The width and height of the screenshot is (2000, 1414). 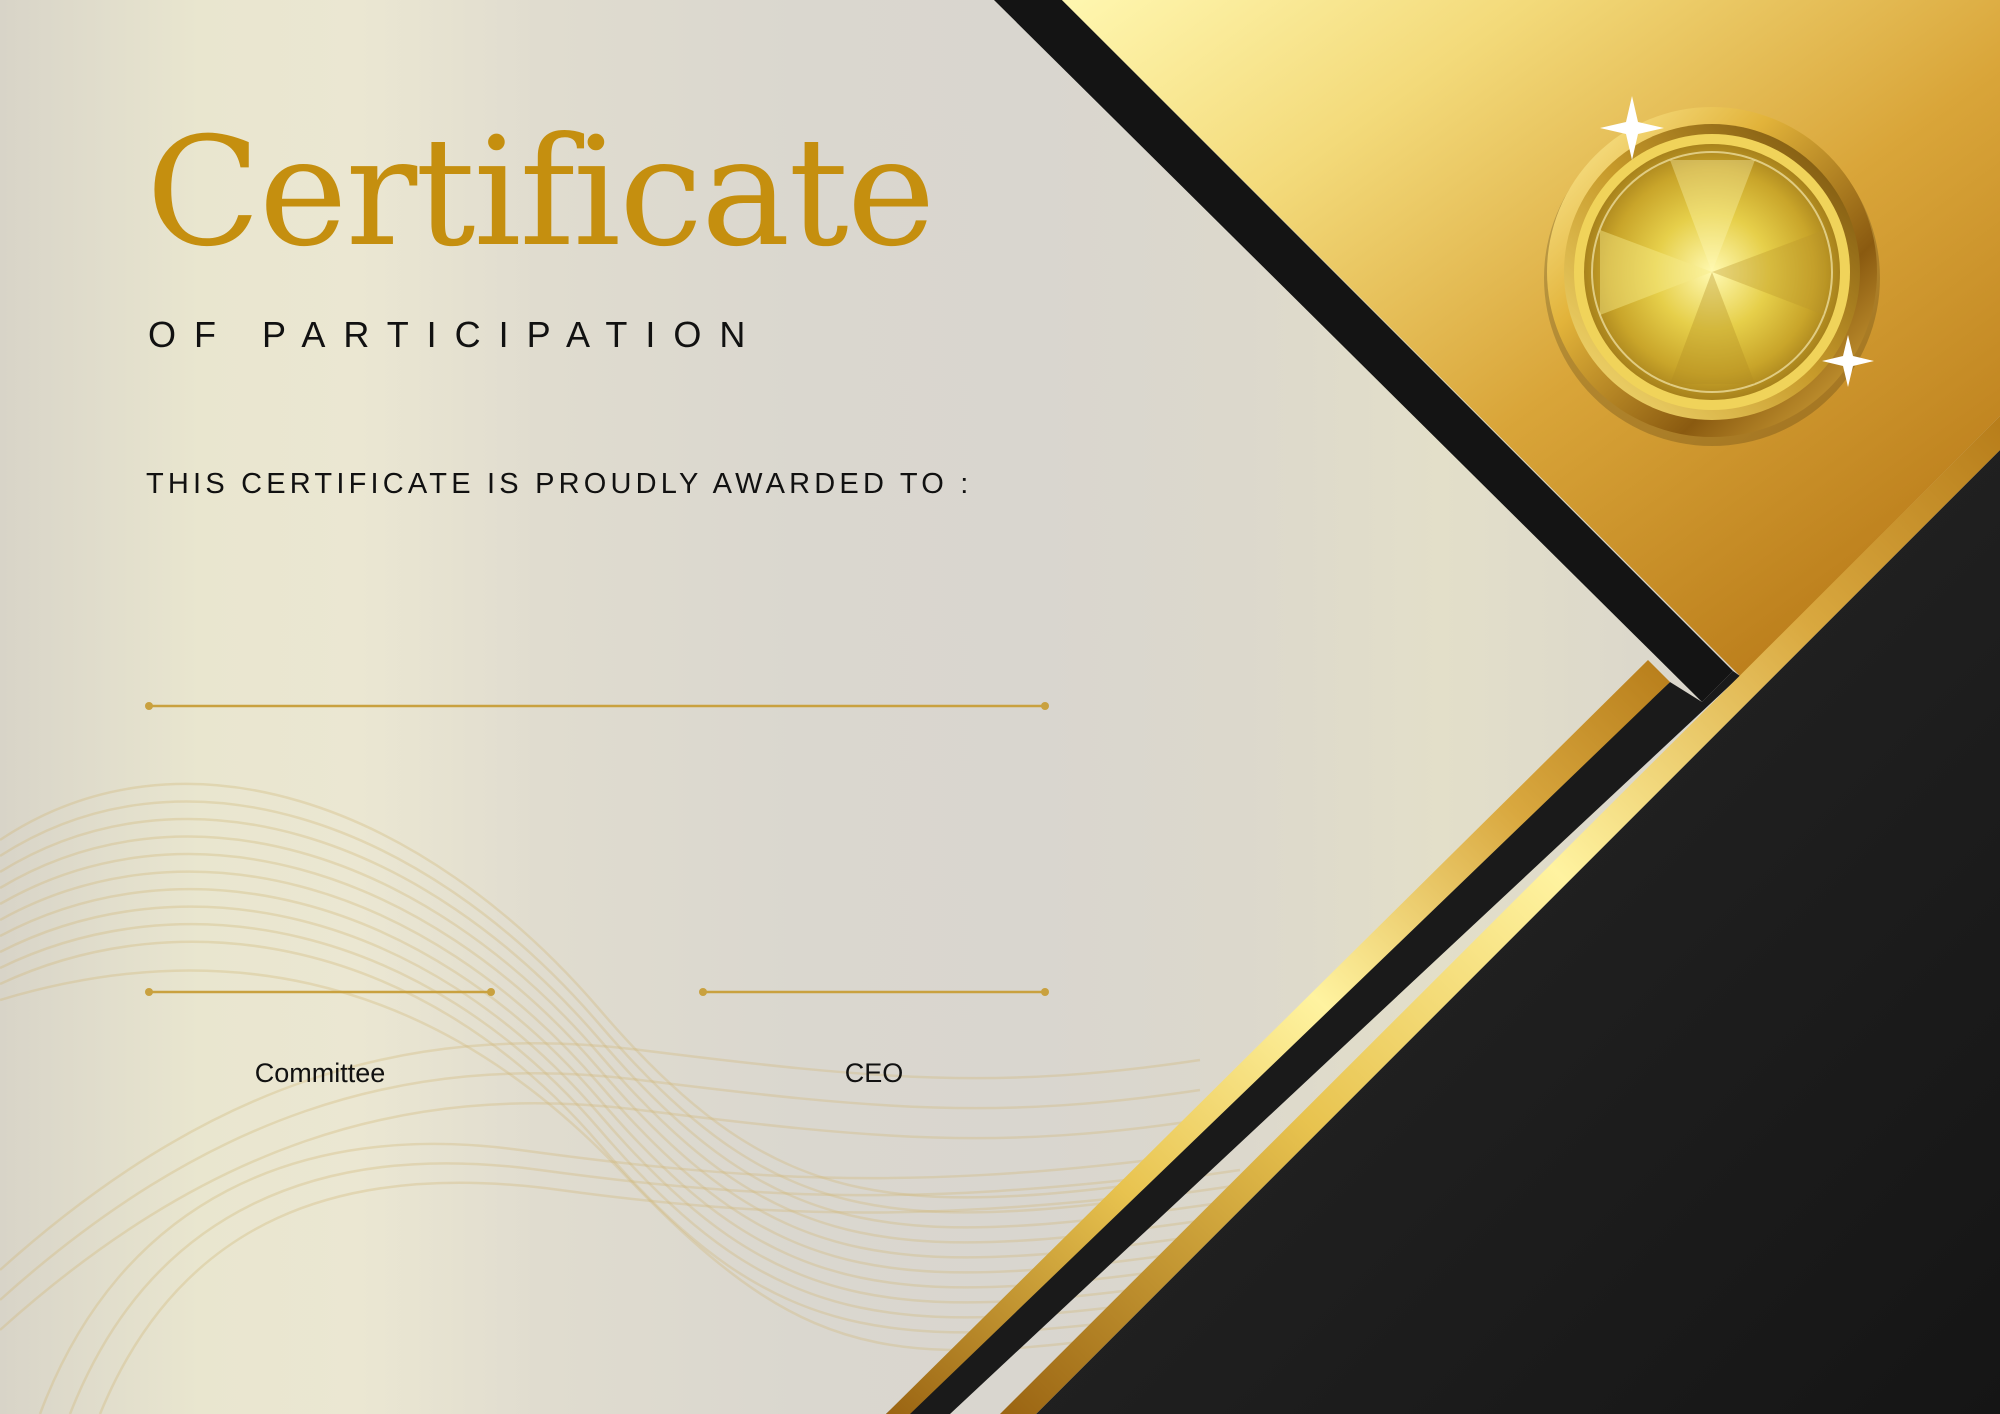 What do you see at coordinates (874, 1073) in the screenshot?
I see `ceo-signature-label: CEO` at bounding box center [874, 1073].